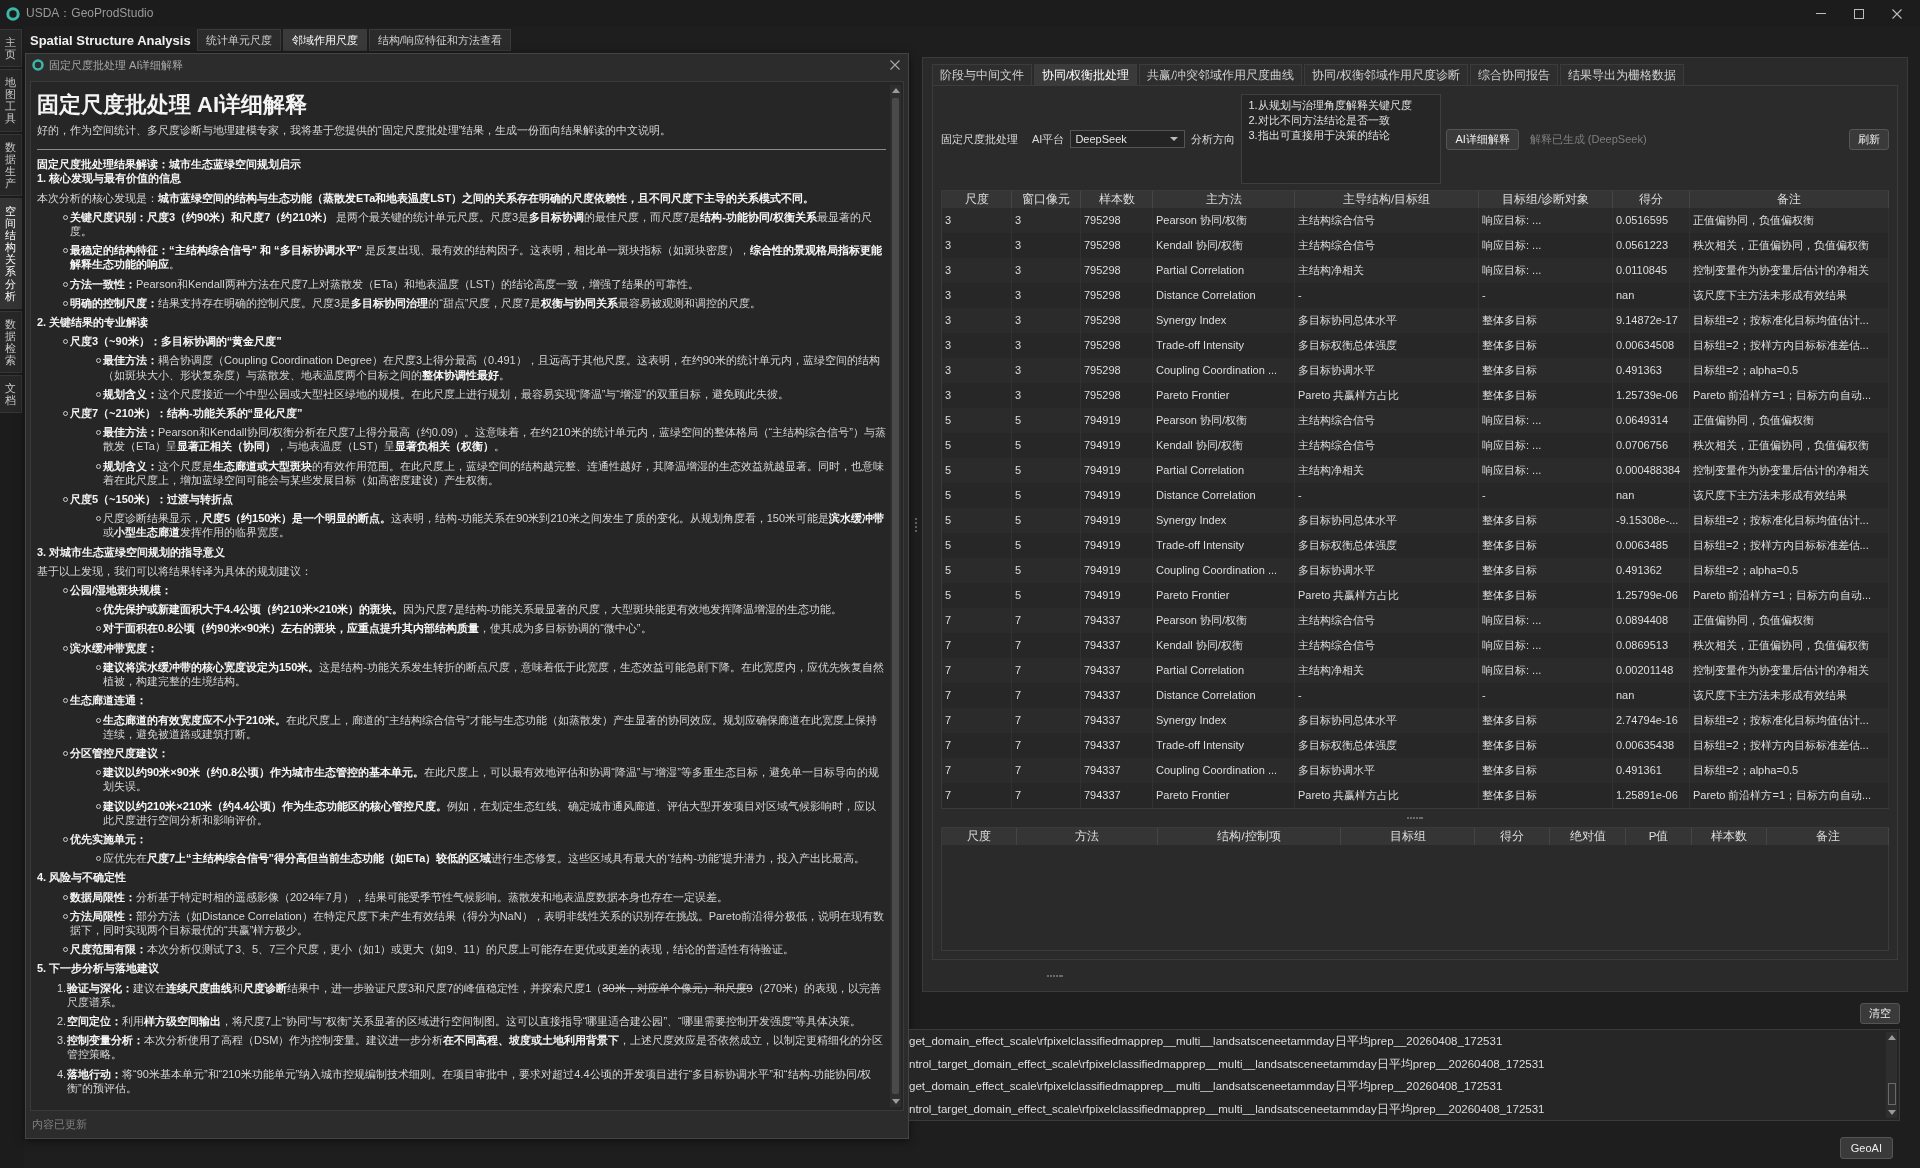  I want to click on document-subtitle: 固定尺度批处理结果解读：城市生态蓝绿空间规划启示, so click(169, 164).